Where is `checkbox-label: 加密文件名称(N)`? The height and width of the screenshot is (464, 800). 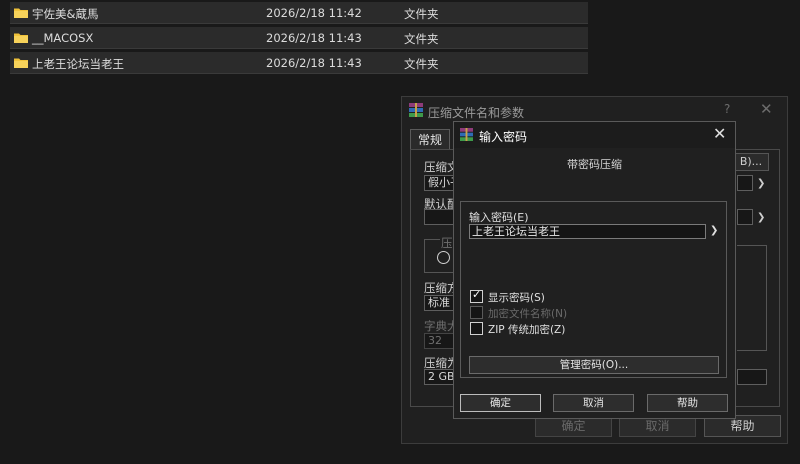 checkbox-label: 加密文件名称(N) is located at coordinates (528, 314).